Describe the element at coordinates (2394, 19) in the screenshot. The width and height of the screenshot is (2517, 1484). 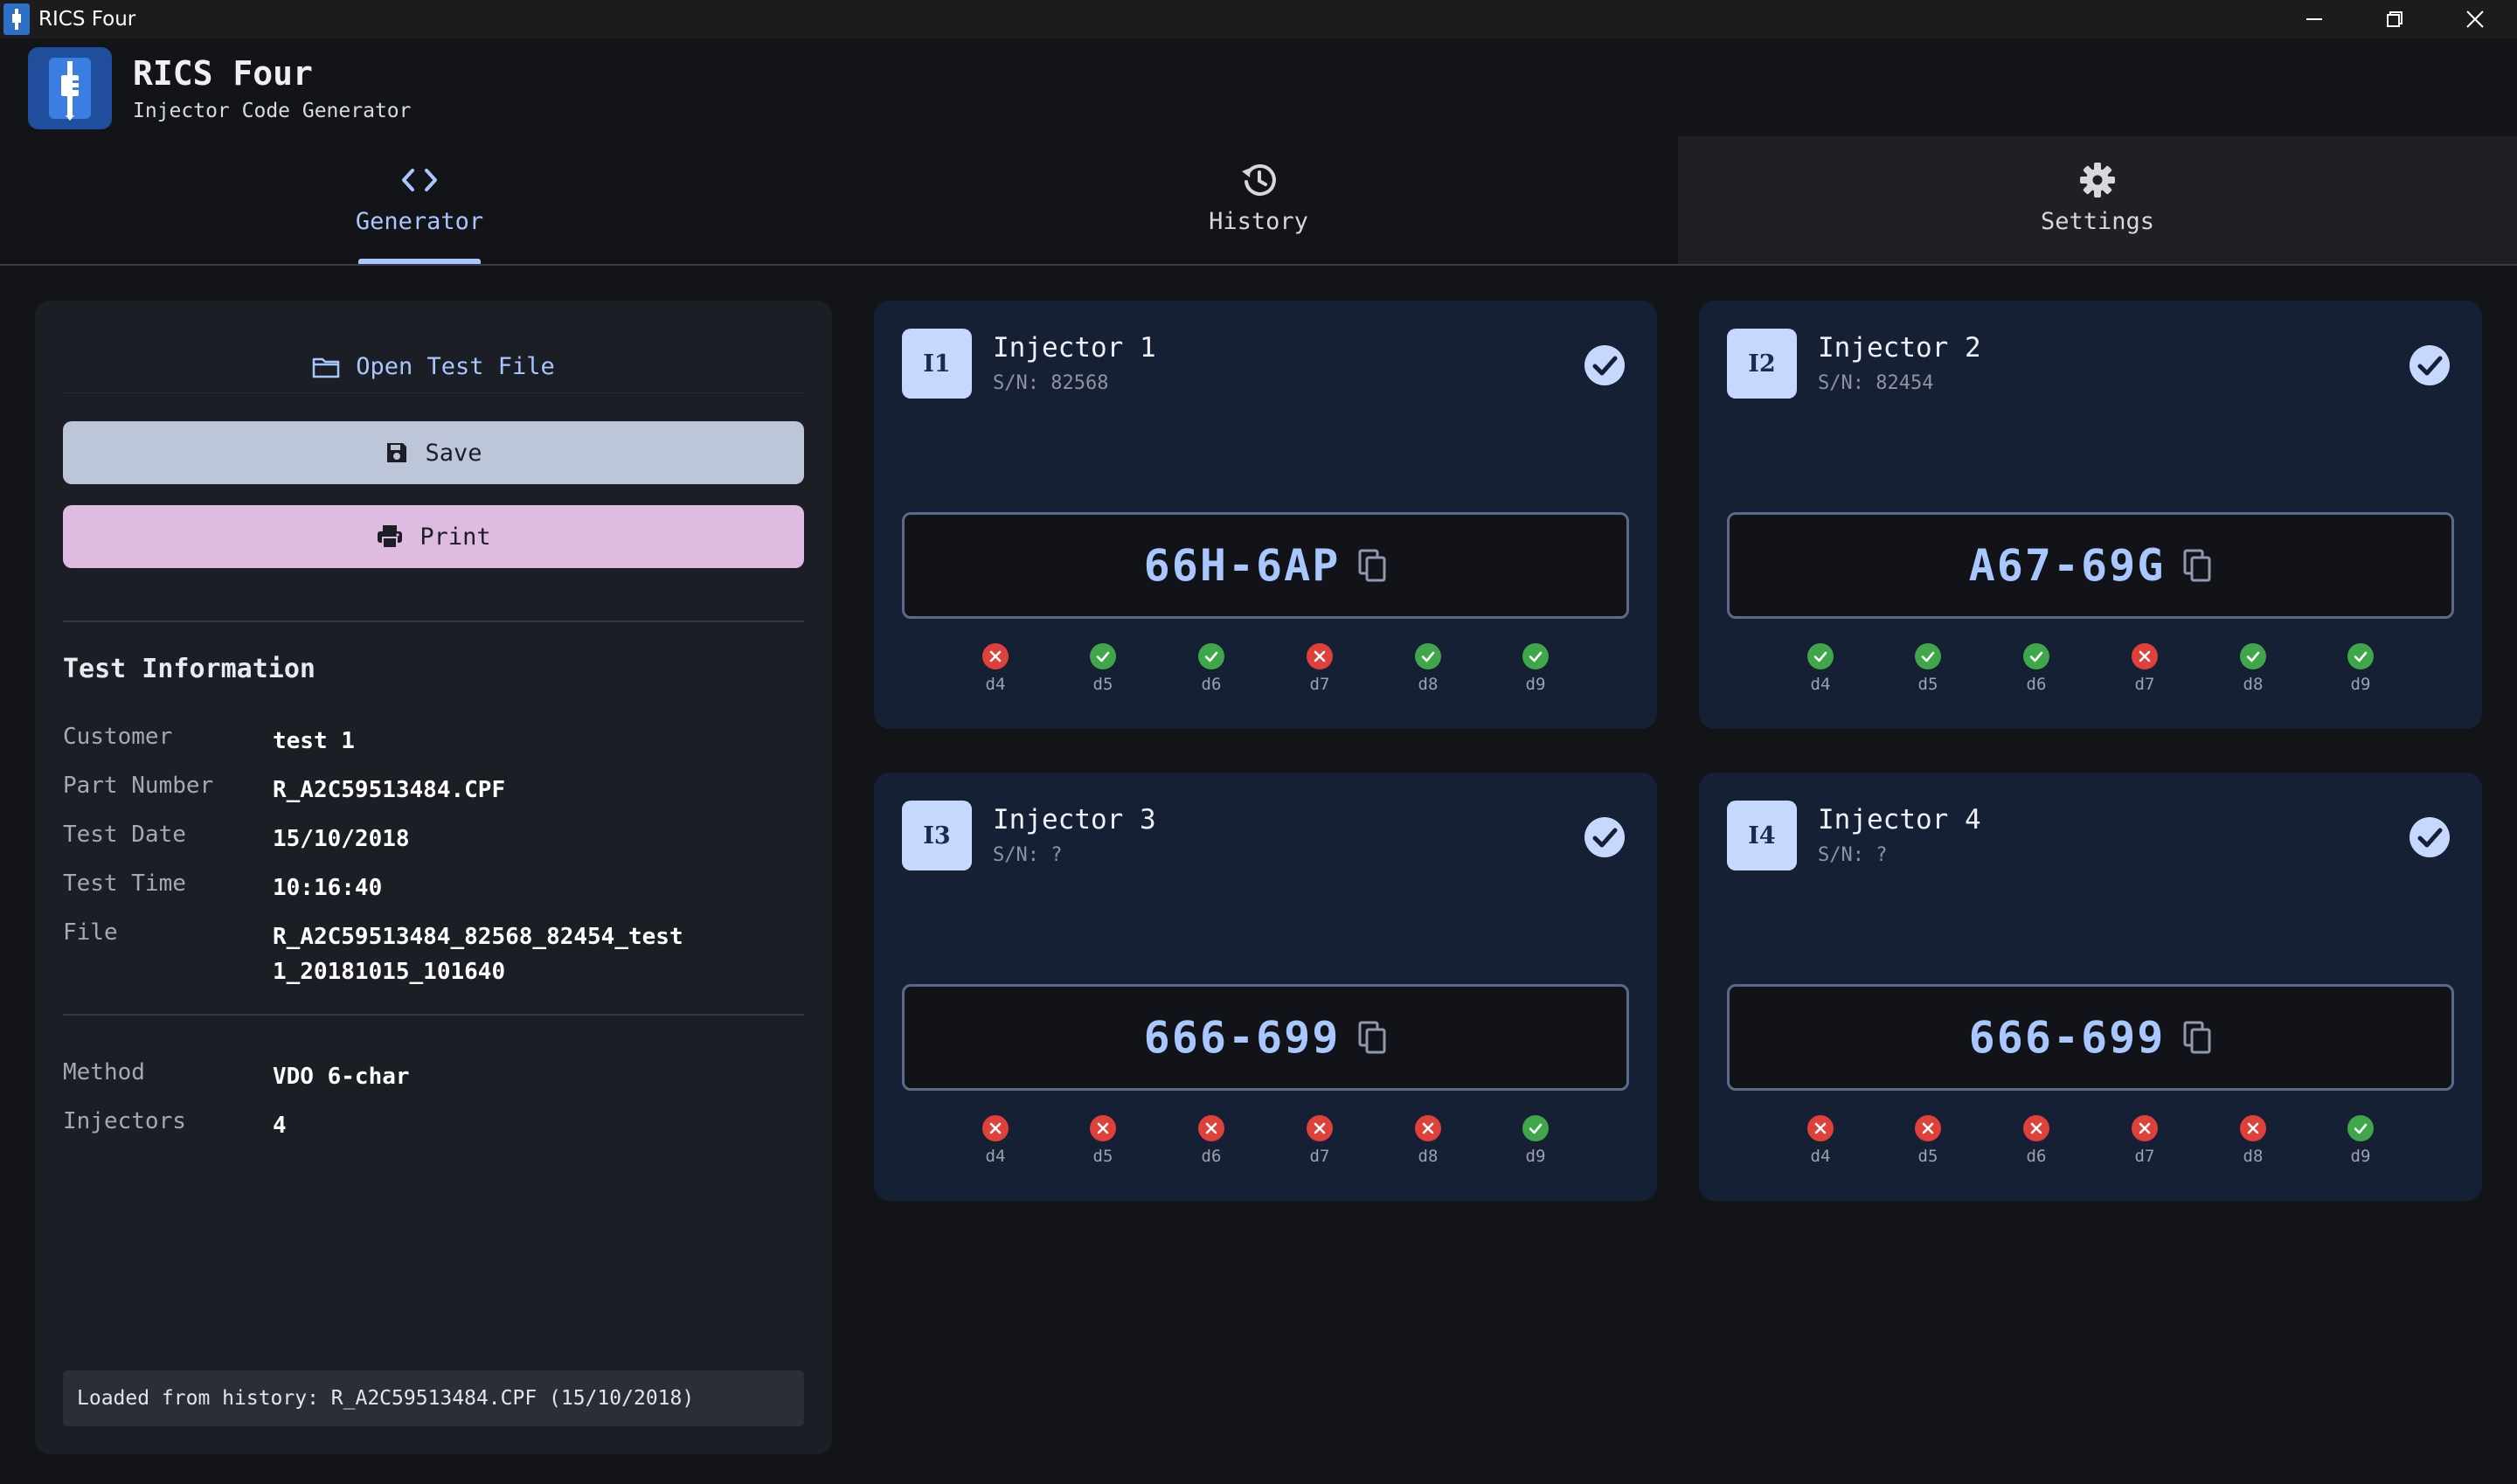
I see `restore-button` at that location.